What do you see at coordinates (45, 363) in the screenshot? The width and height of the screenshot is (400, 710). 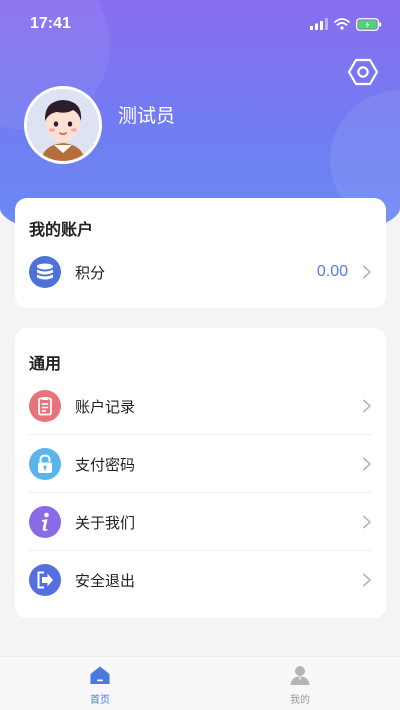 I see `general-card-title: 通用` at bounding box center [45, 363].